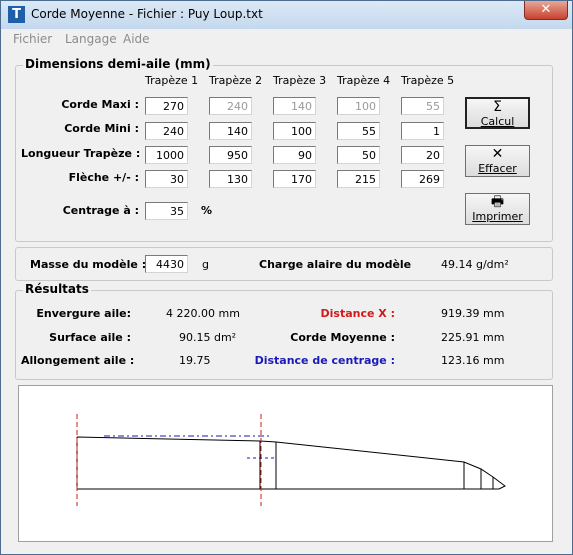  Describe the element at coordinates (473, 360) in the screenshot. I see `distance-centrage-value: 123.16 mm` at that location.